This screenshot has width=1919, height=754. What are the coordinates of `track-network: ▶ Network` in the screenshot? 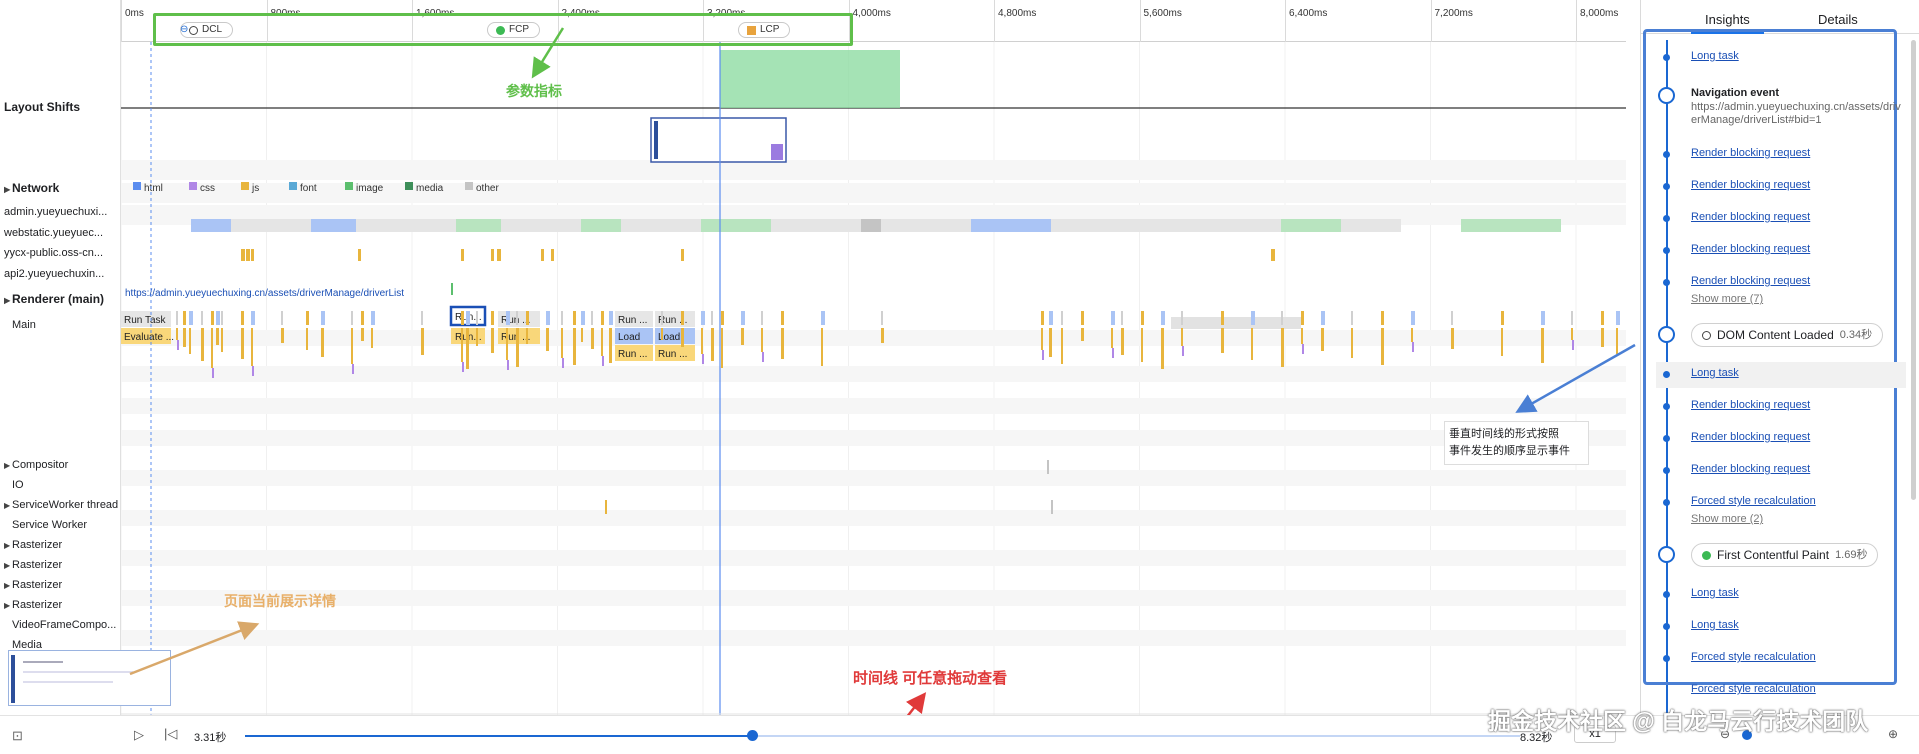 It's located at (62, 188).